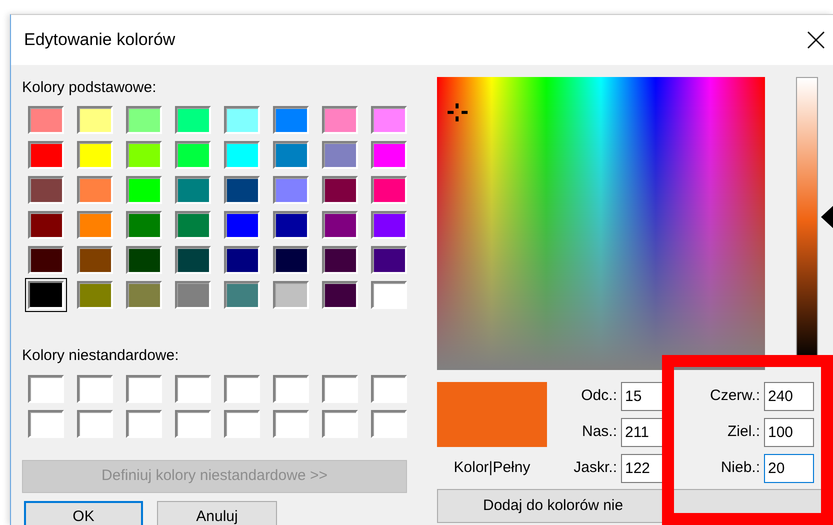 This screenshot has height=525, width=833. Describe the element at coordinates (492, 468) in the screenshot. I see `preview-label: Kolor|Pełny` at that location.